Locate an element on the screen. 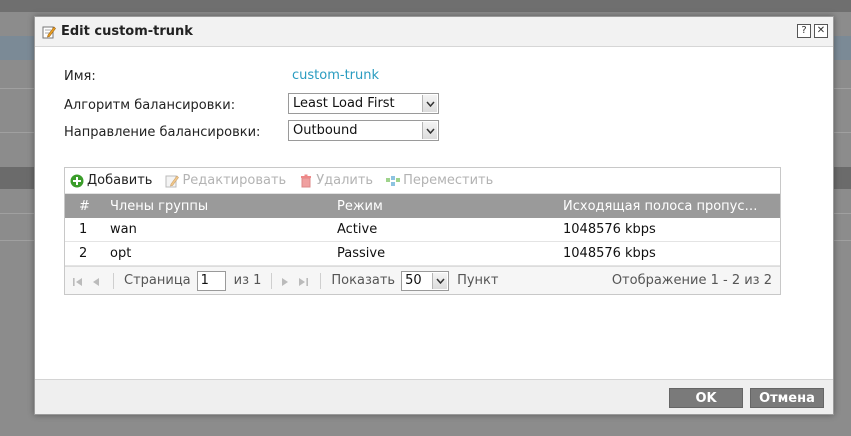 This screenshot has width=851, height=436. name-label: Имя: is located at coordinates (80, 76).